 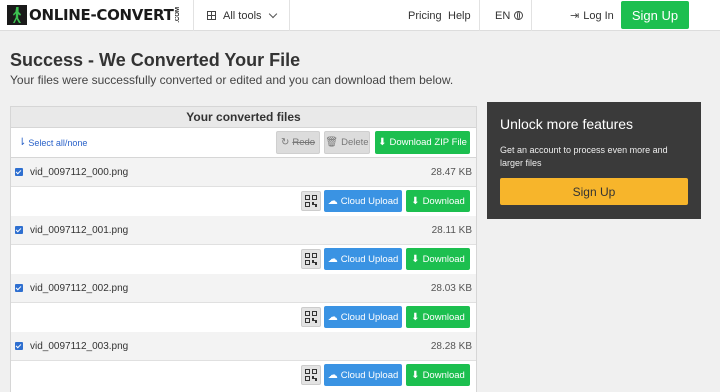 What do you see at coordinates (211, 15) in the screenshot?
I see `grid-icon` at bounding box center [211, 15].